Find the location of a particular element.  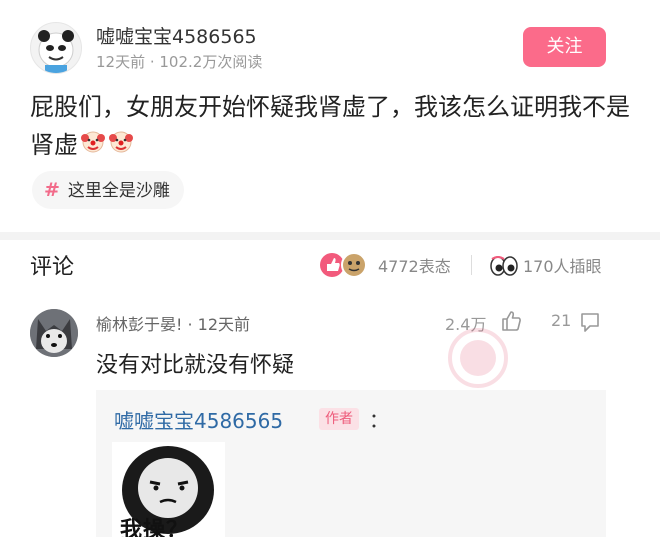

topic-tag-label: 这里全是沙雕 is located at coordinates (118, 191).